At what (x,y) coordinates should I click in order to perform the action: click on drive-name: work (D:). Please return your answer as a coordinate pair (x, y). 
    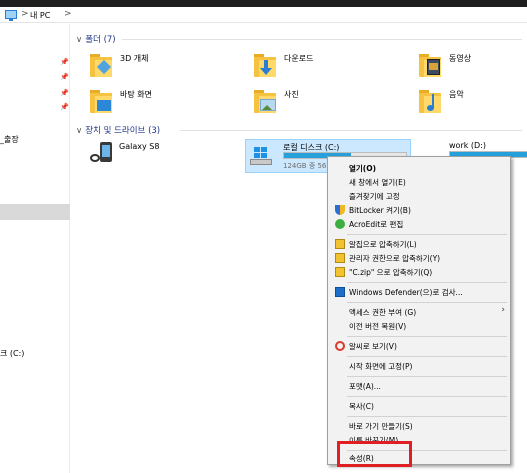
    Looking at the image, I should click on (467, 145).